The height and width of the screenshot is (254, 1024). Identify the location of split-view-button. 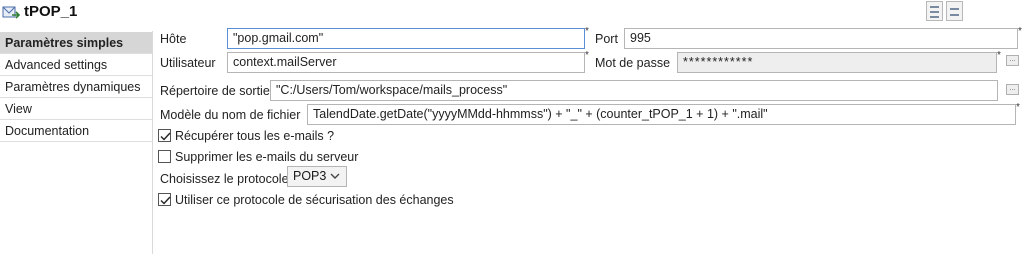
(954, 11).